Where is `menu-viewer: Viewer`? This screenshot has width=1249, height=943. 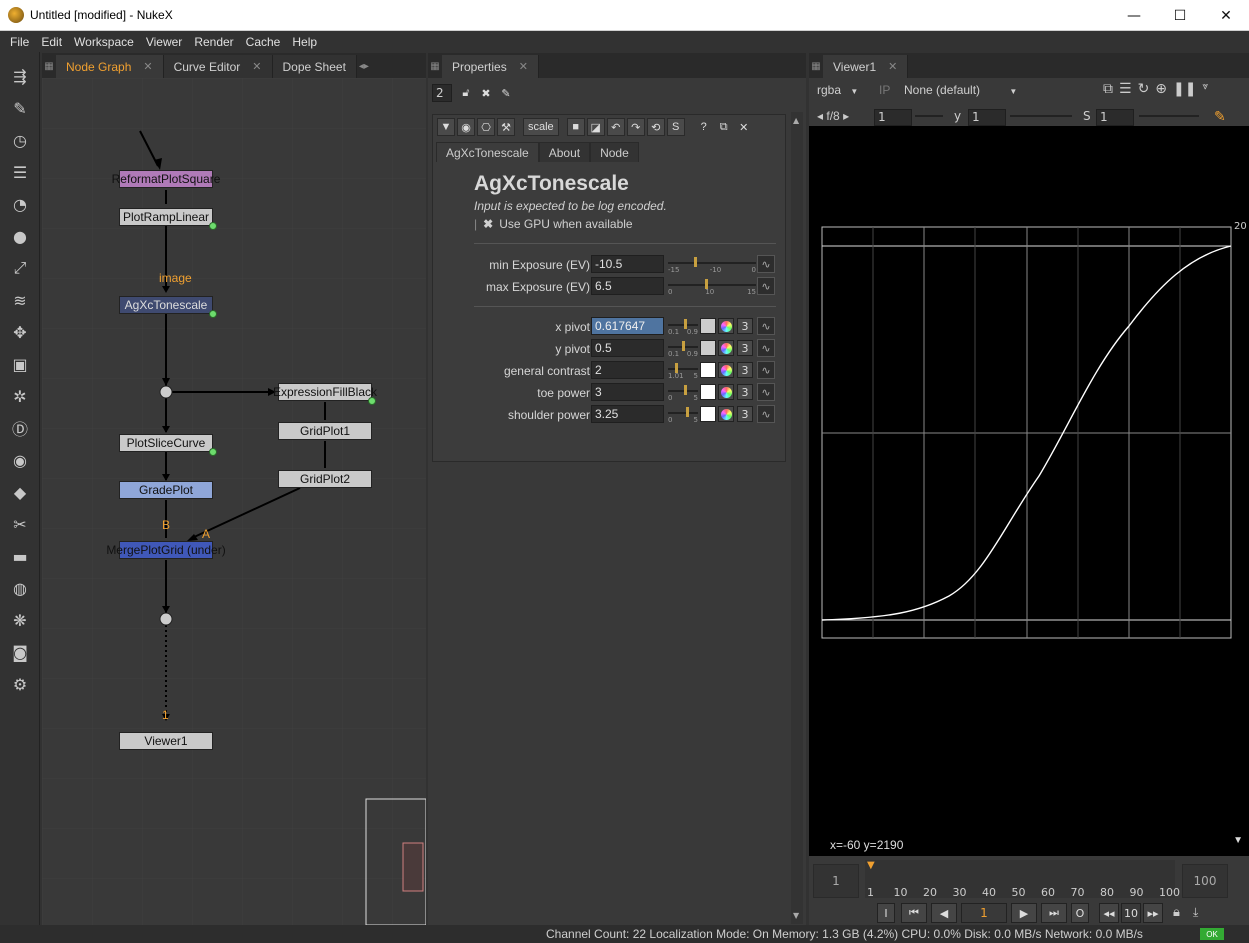
menu-viewer: Viewer is located at coordinates (164, 42).